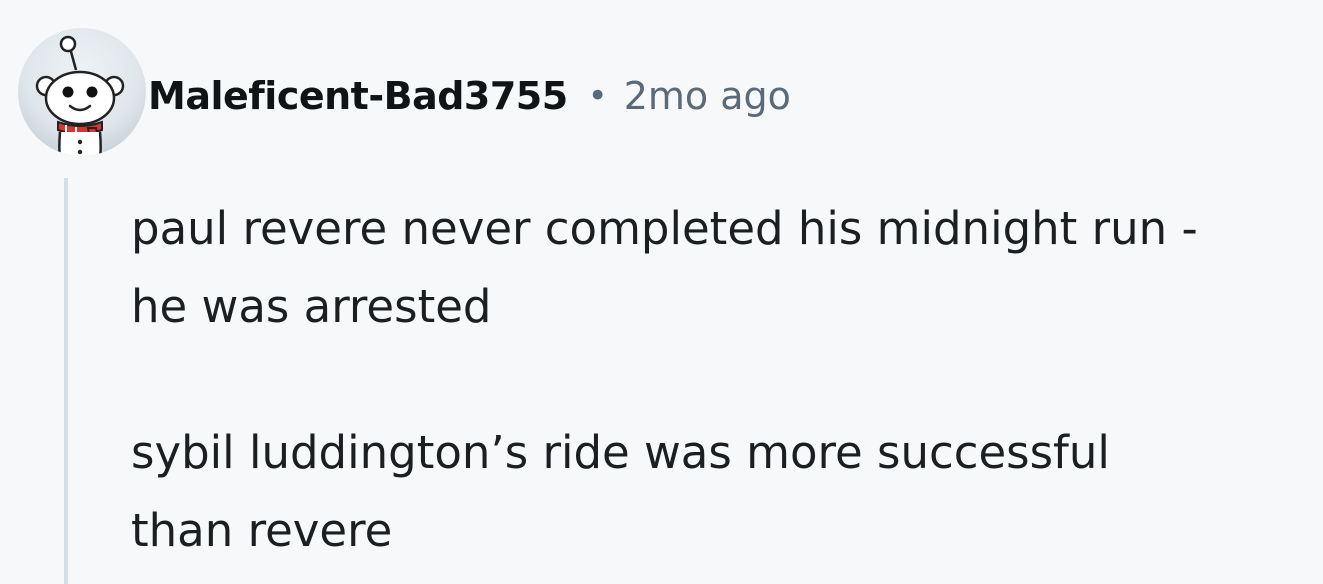 The image size is (1323, 584). I want to click on reddit-snoo-avatar-icon, so click(80, 95).